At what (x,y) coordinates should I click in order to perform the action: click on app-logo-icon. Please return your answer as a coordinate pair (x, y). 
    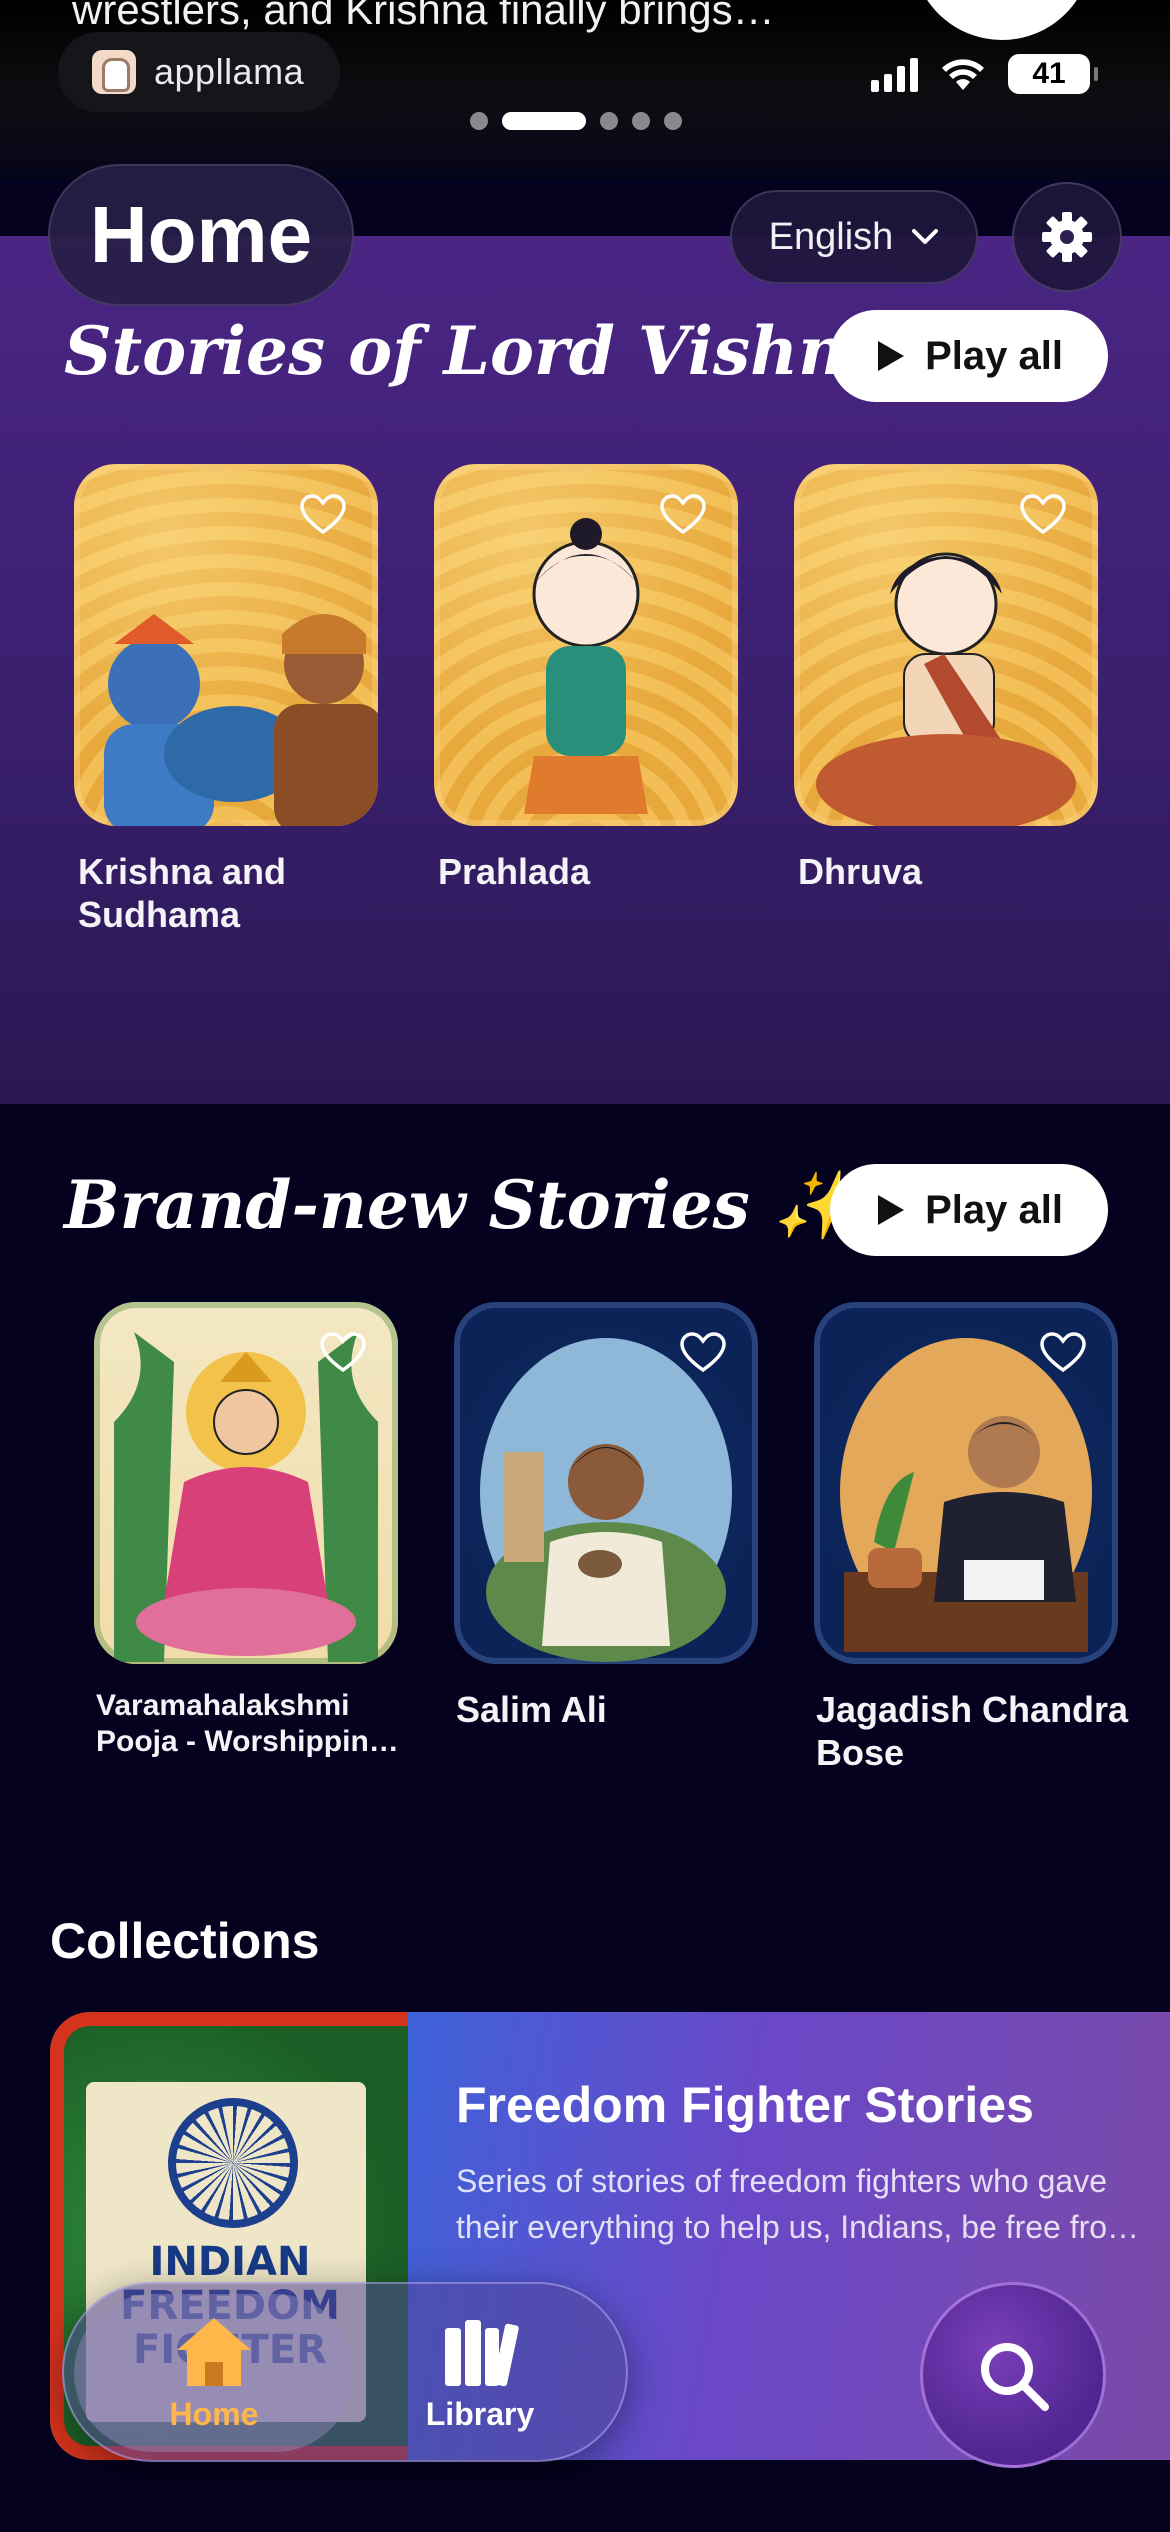
    Looking at the image, I should click on (114, 72).